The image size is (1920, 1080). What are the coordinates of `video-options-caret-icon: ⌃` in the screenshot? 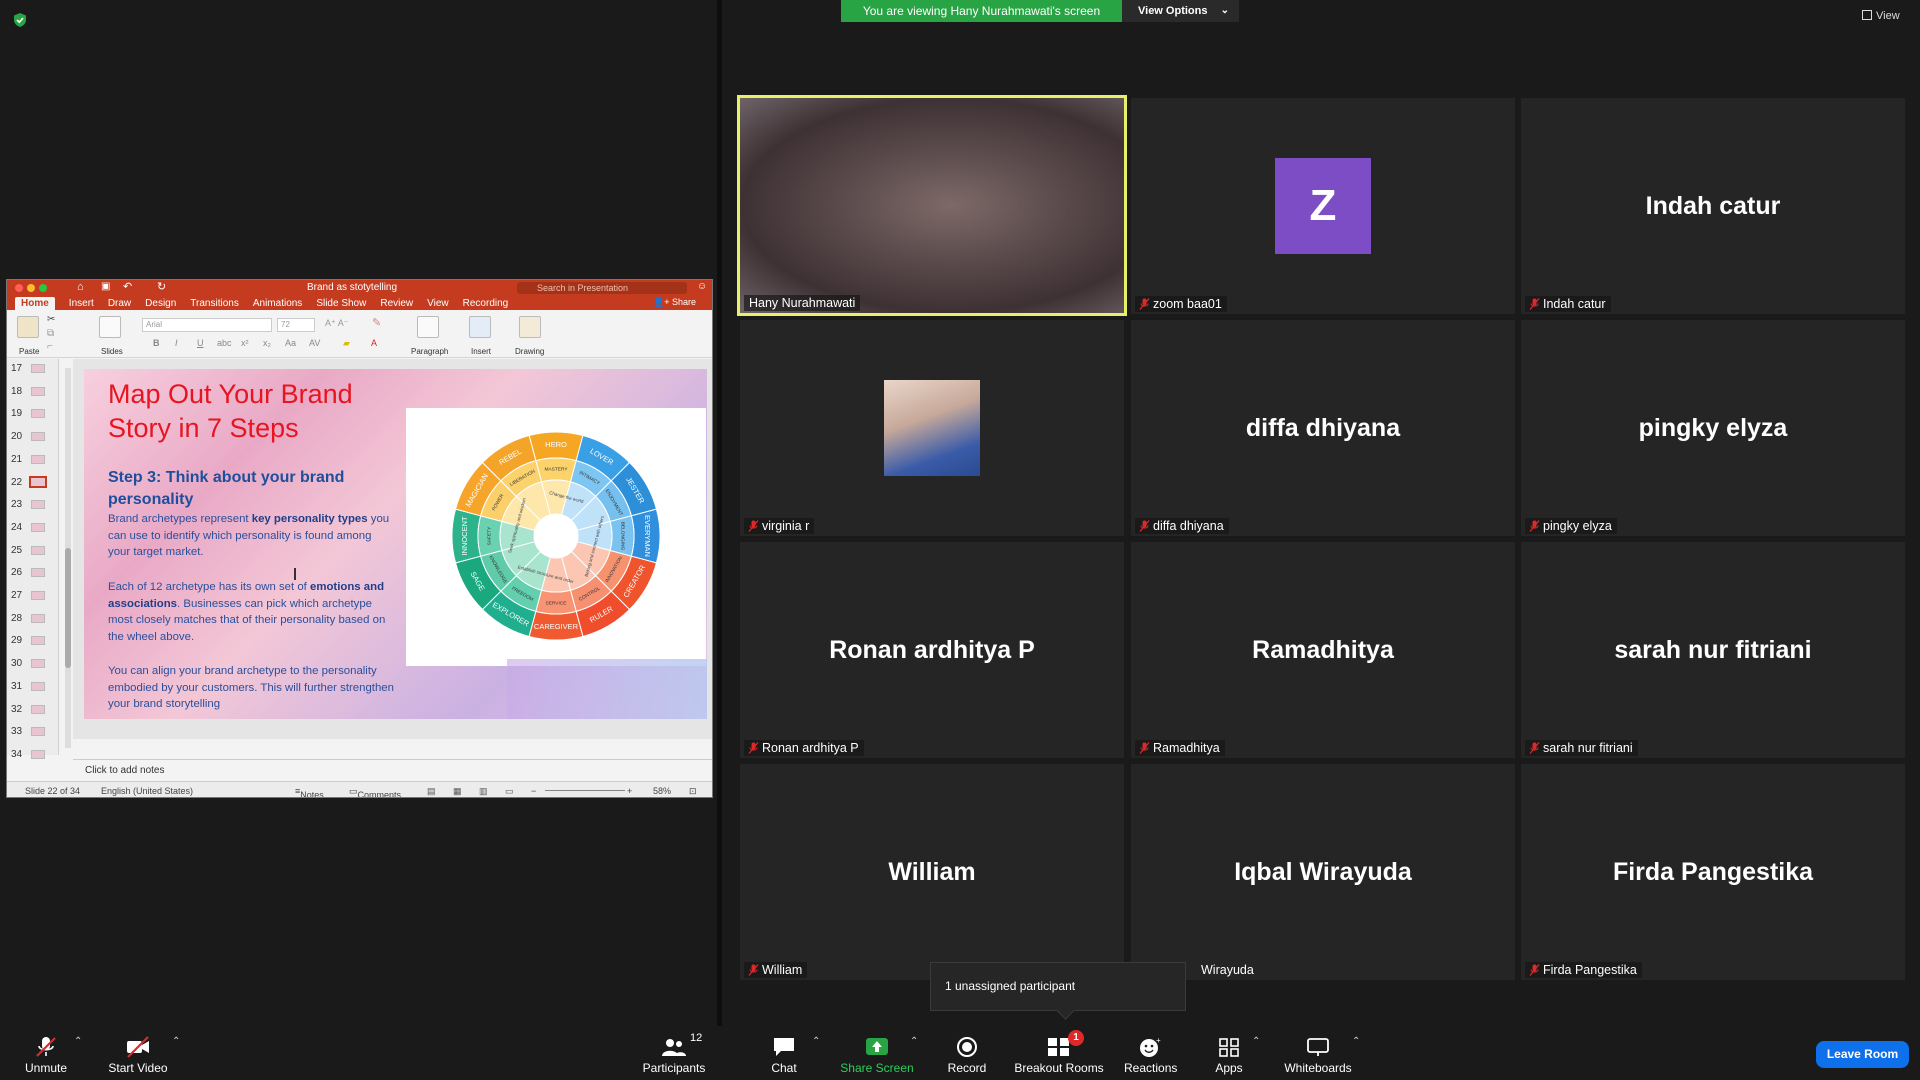 It's located at (176, 1041).